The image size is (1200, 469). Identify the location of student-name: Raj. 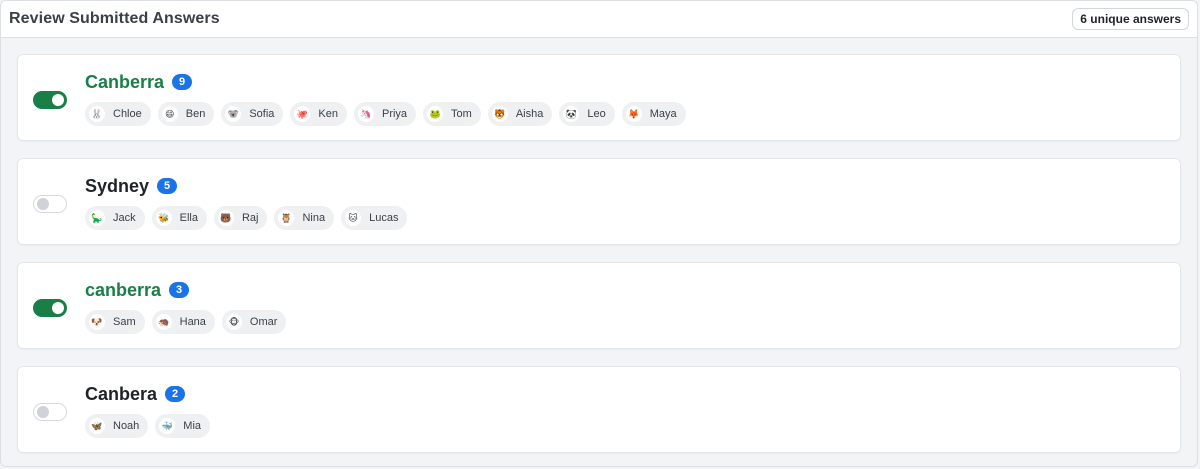
(250, 218).